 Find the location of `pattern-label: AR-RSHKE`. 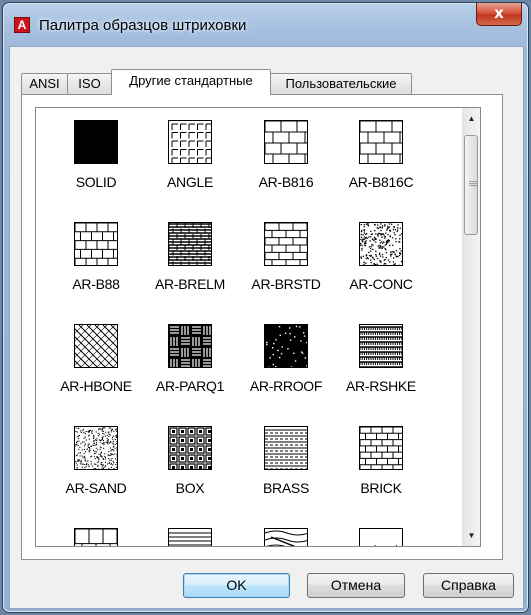

pattern-label: AR-RSHKE is located at coordinates (381, 386).